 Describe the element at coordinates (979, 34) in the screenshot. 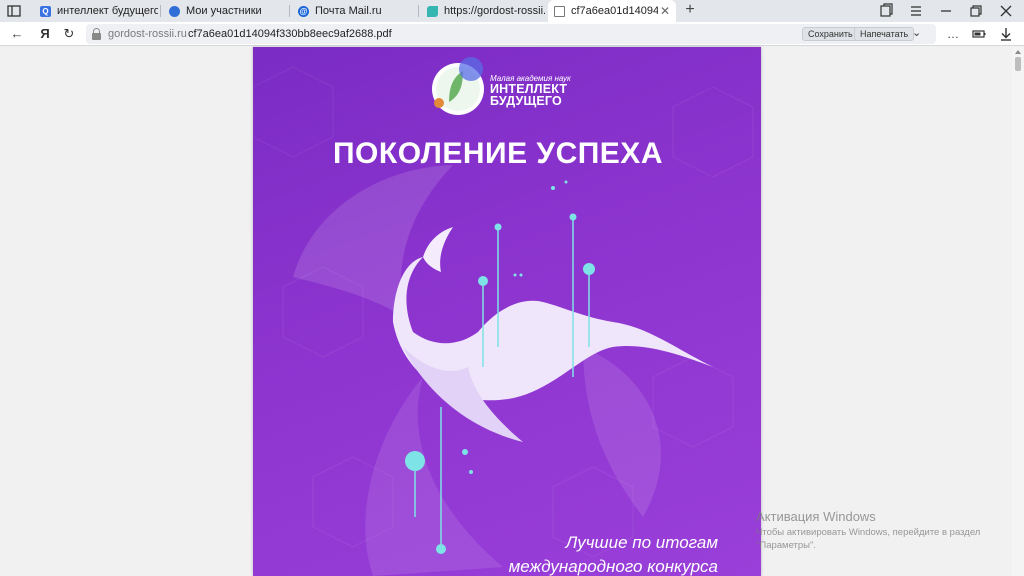

I see `battery-icon` at that location.